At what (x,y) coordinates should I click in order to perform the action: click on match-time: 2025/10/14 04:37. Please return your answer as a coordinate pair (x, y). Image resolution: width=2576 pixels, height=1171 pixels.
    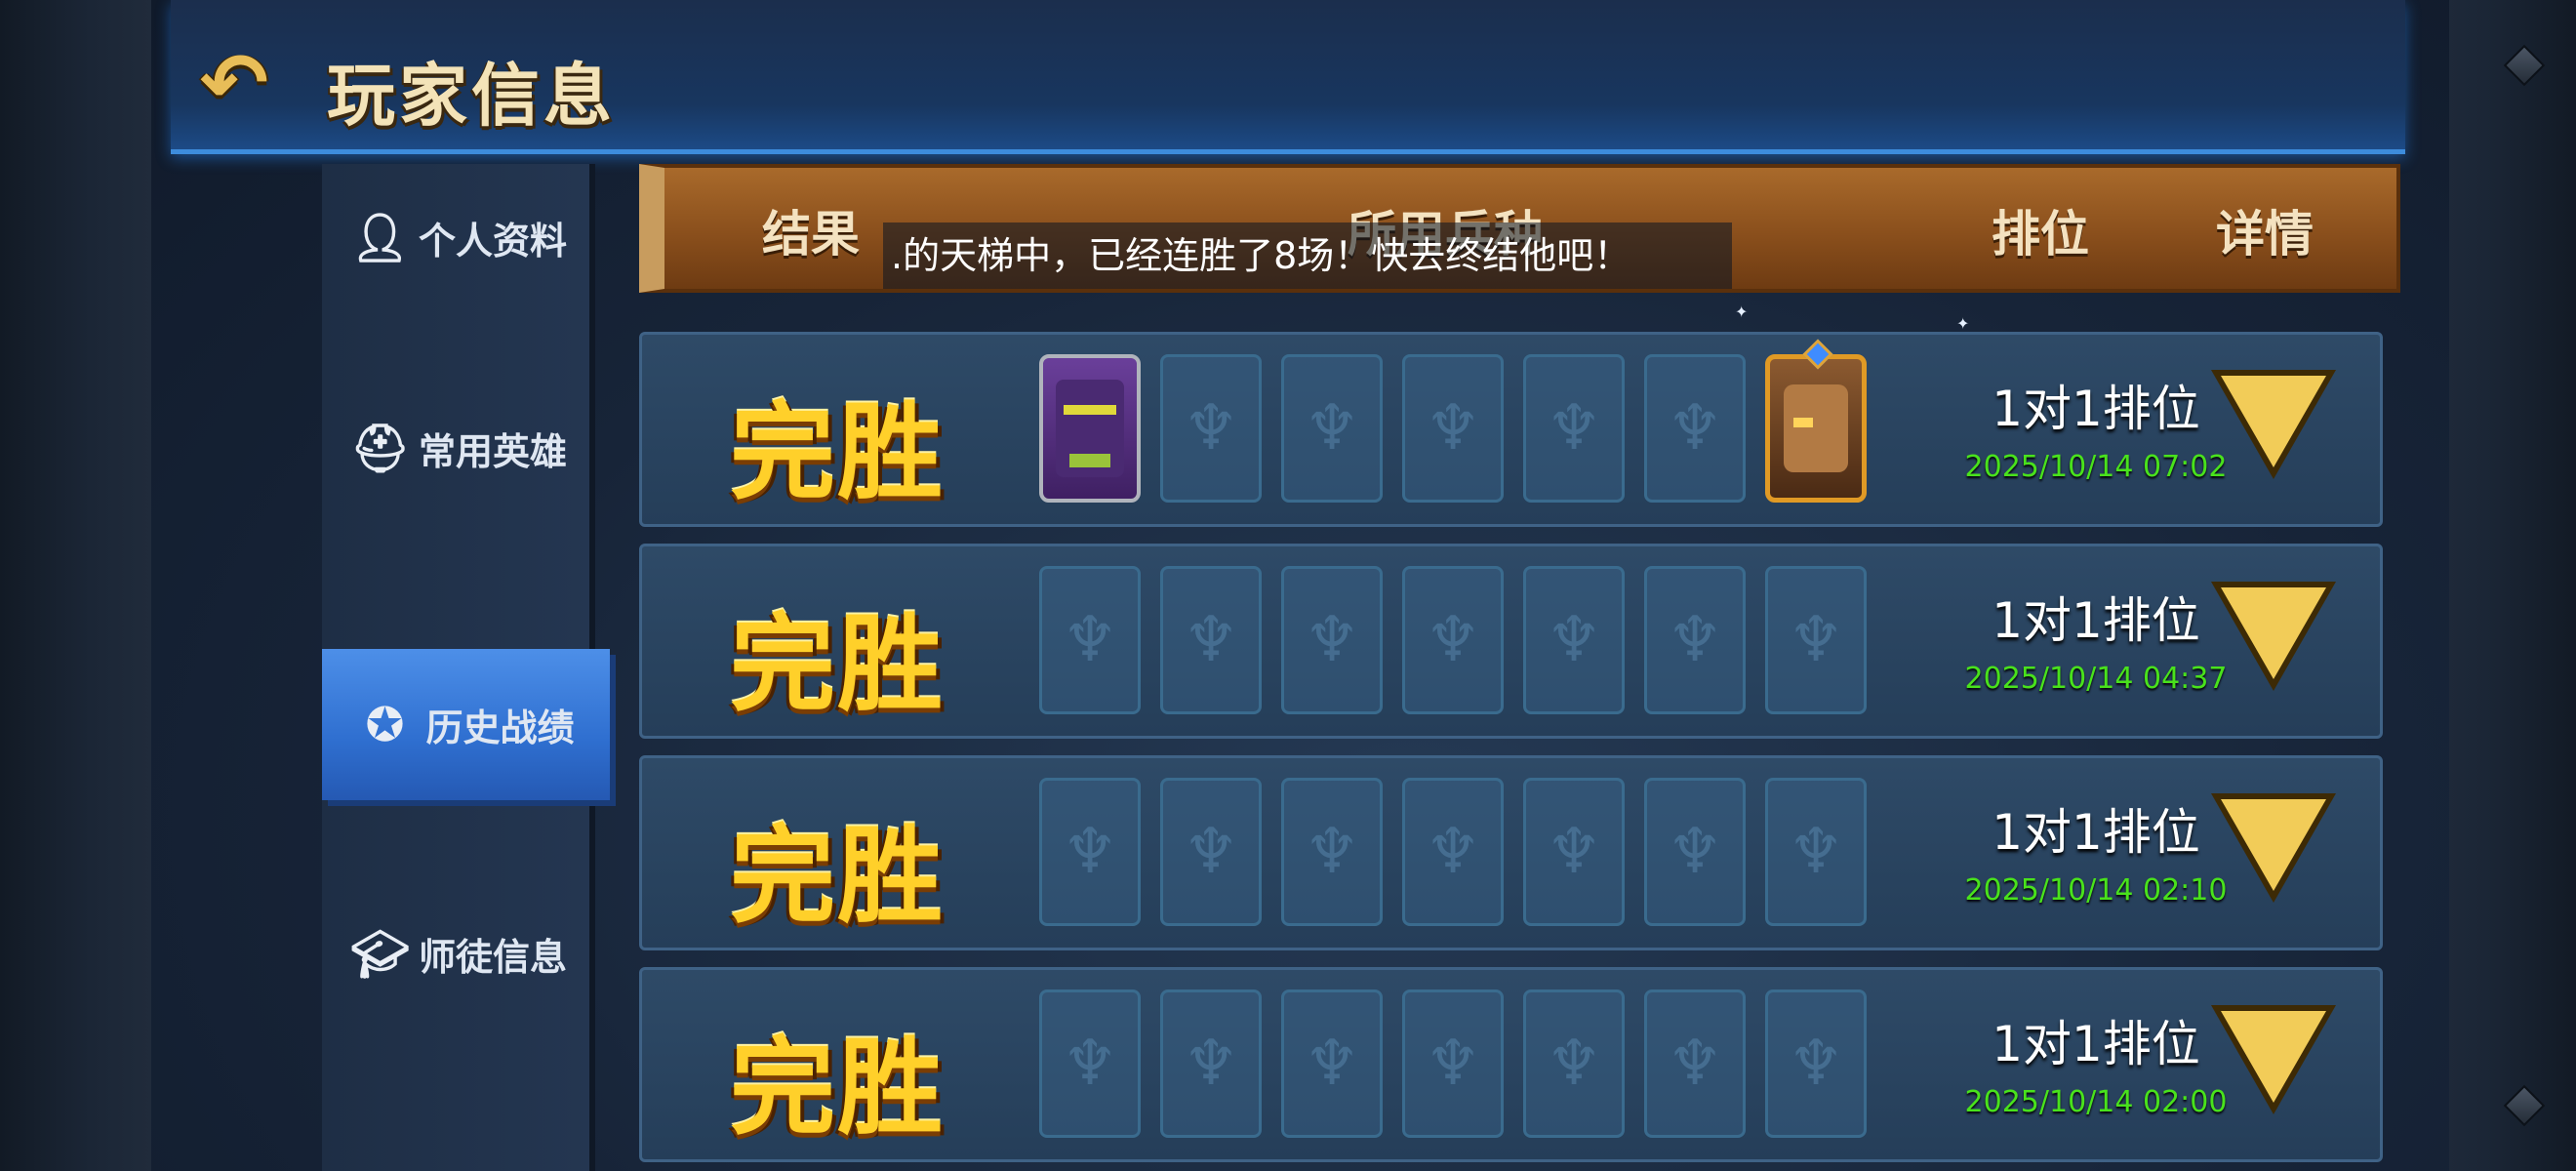
    Looking at the image, I should click on (2096, 679).